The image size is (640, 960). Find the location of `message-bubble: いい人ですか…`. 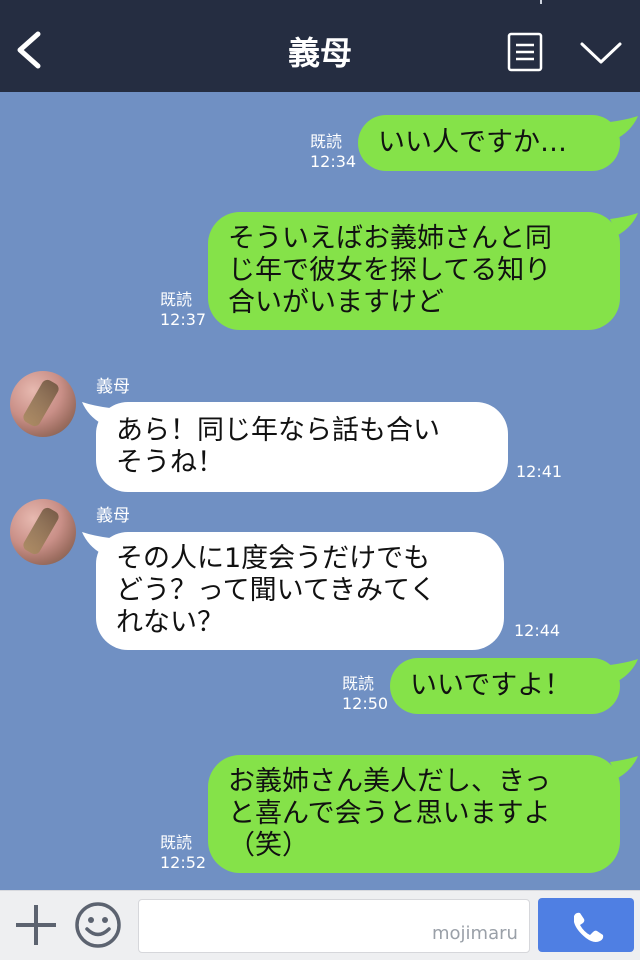

message-bubble: いい人ですか… is located at coordinates (489, 143).